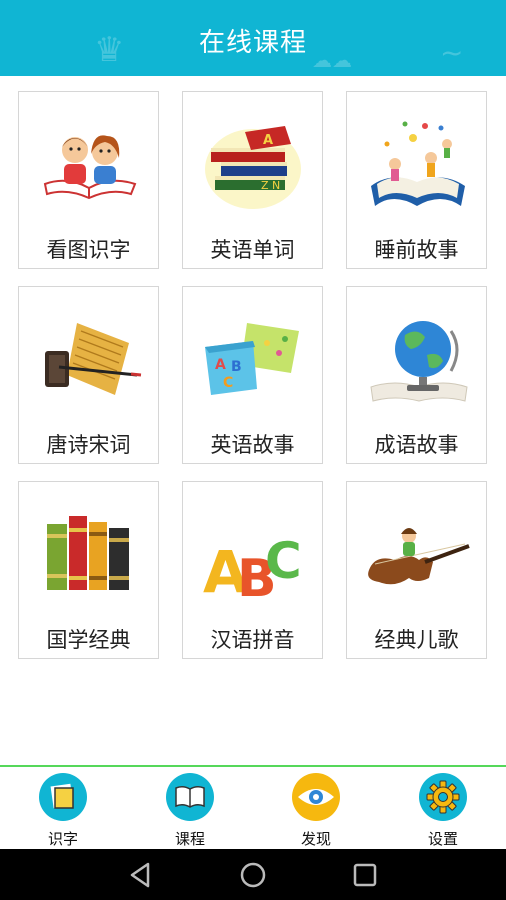  What do you see at coordinates (141, 875) in the screenshot?
I see `back-icon` at bounding box center [141, 875].